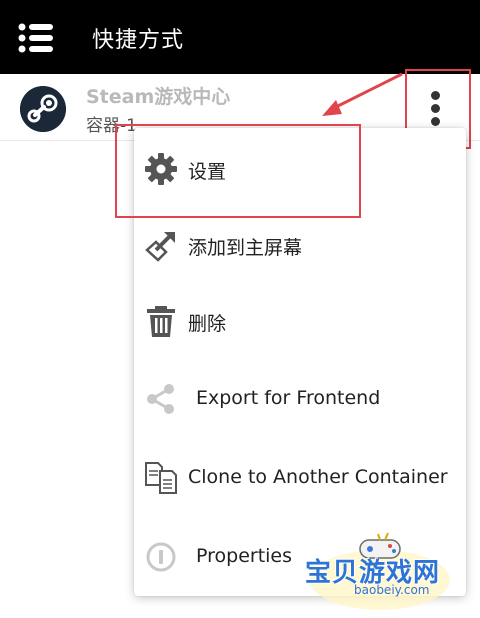 Image resolution: width=480 pixels, height=618 pixels. Describe the element at coordinates (161, 478) in the screenshot. I see `clone-icon` at that location.